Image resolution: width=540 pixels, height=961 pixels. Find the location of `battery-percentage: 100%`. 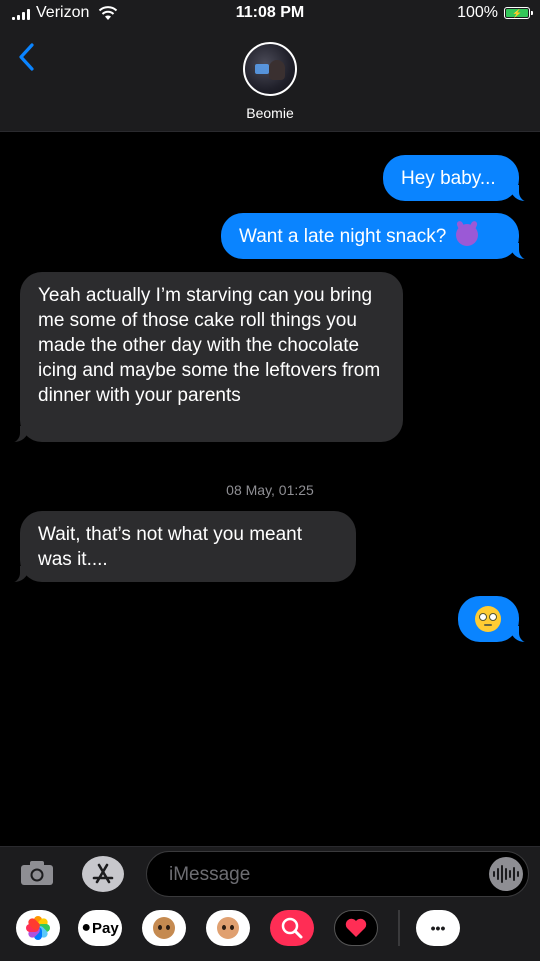

battery-percentage: 100% is located at coordinates (477, 12).